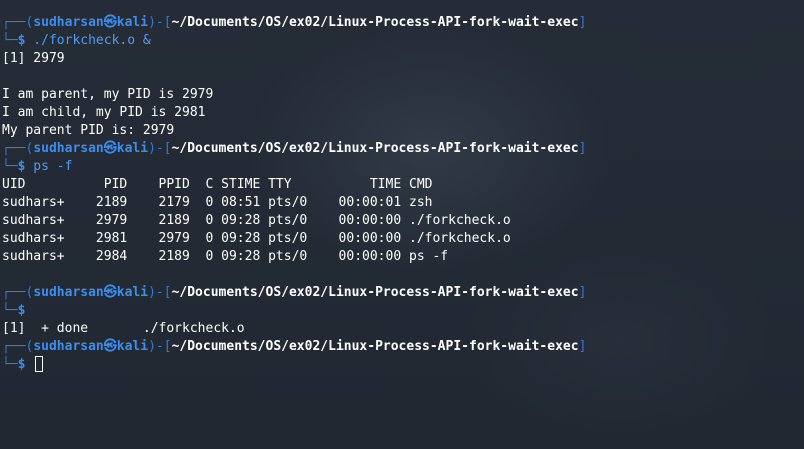 Image resolution: width=804 pixels, height=449 pixels. Describe the element at coordinates (108, 94) in the screenshot. I see `output-line: I am parent, my PID is 2979` at that location.